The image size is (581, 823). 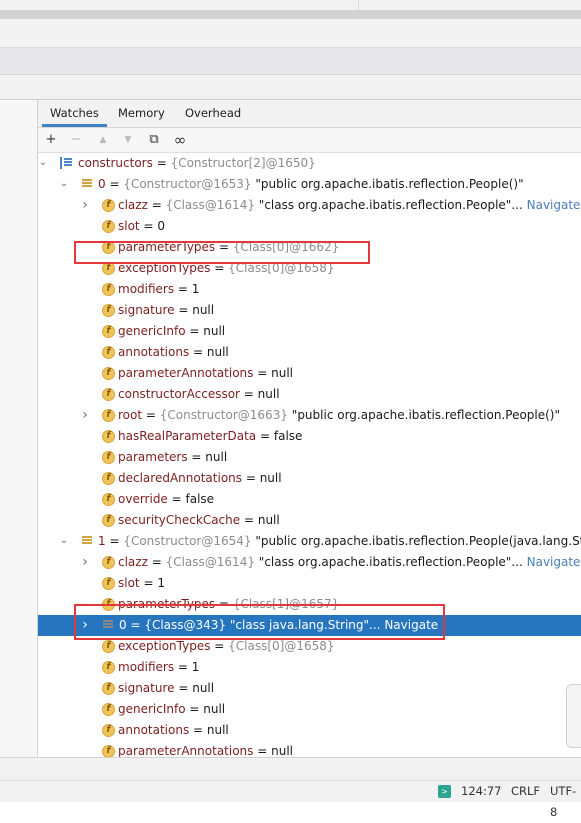 What do you see at coordinates (141, 113) in the screenshot?
I see `tab-memory: Memory` at bounding box center [141, 113].